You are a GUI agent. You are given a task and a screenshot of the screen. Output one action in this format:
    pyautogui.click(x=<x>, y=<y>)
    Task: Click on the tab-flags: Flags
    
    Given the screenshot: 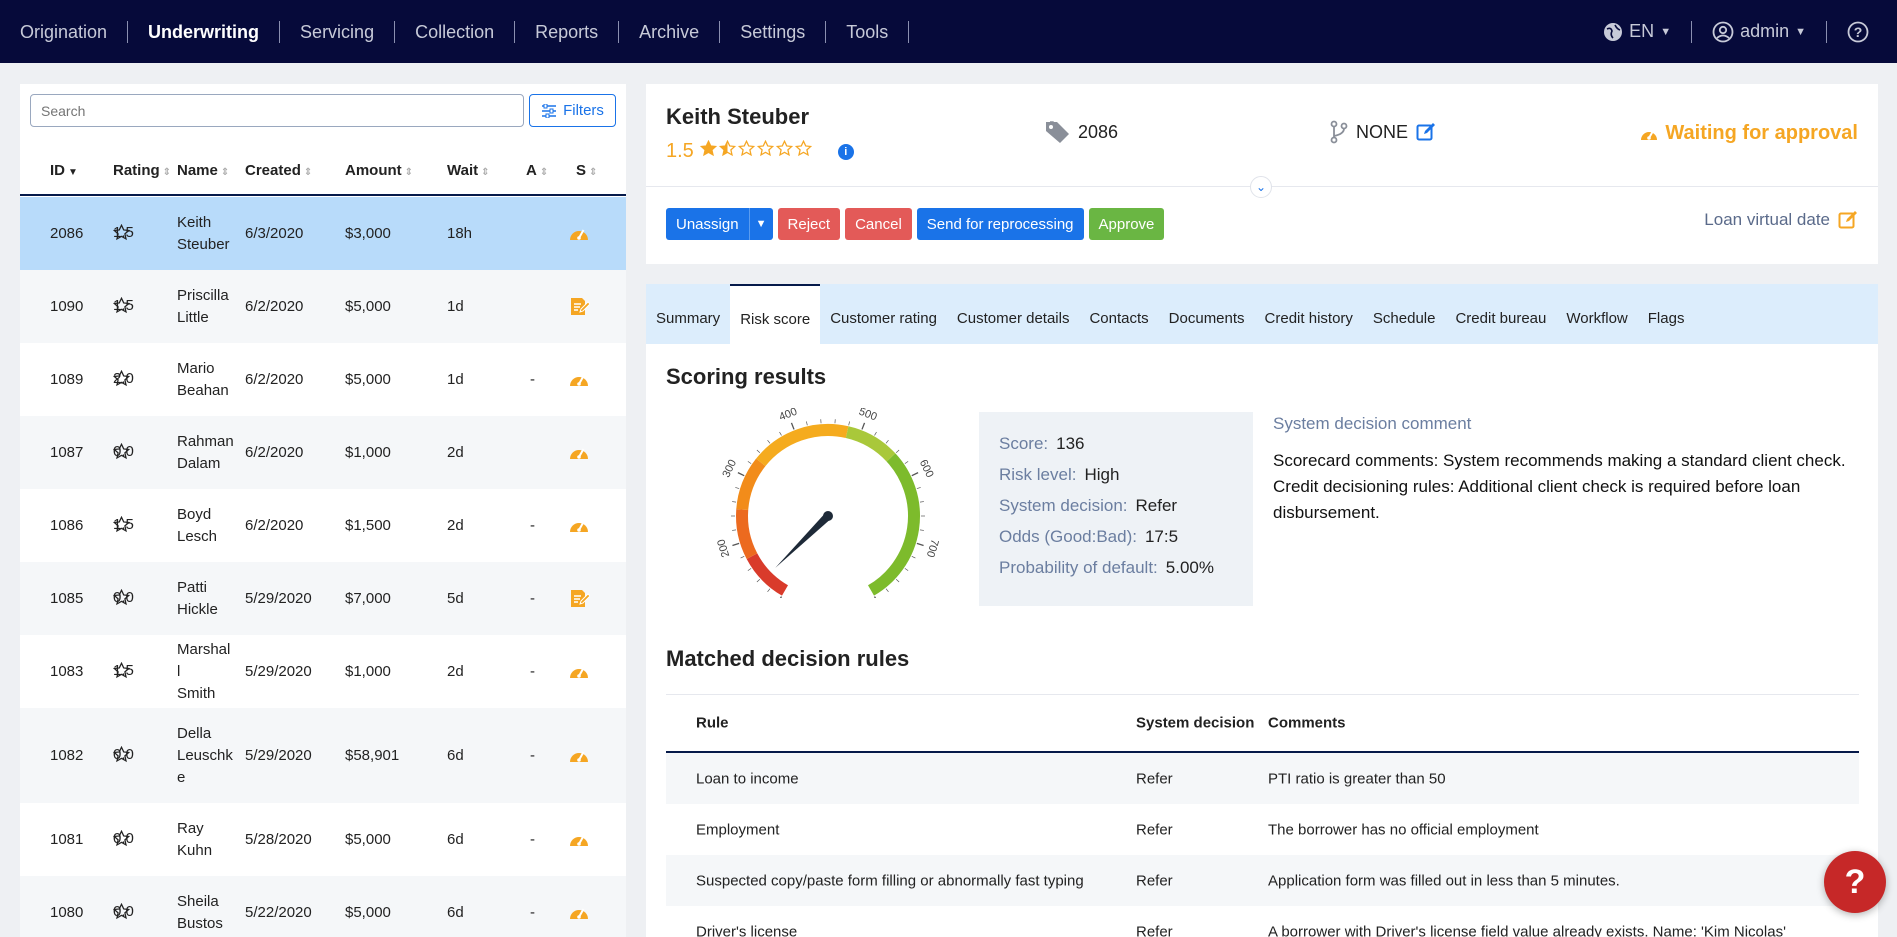 What is the action you would take?
    pyautogui.click(x=1666, y=314)
    